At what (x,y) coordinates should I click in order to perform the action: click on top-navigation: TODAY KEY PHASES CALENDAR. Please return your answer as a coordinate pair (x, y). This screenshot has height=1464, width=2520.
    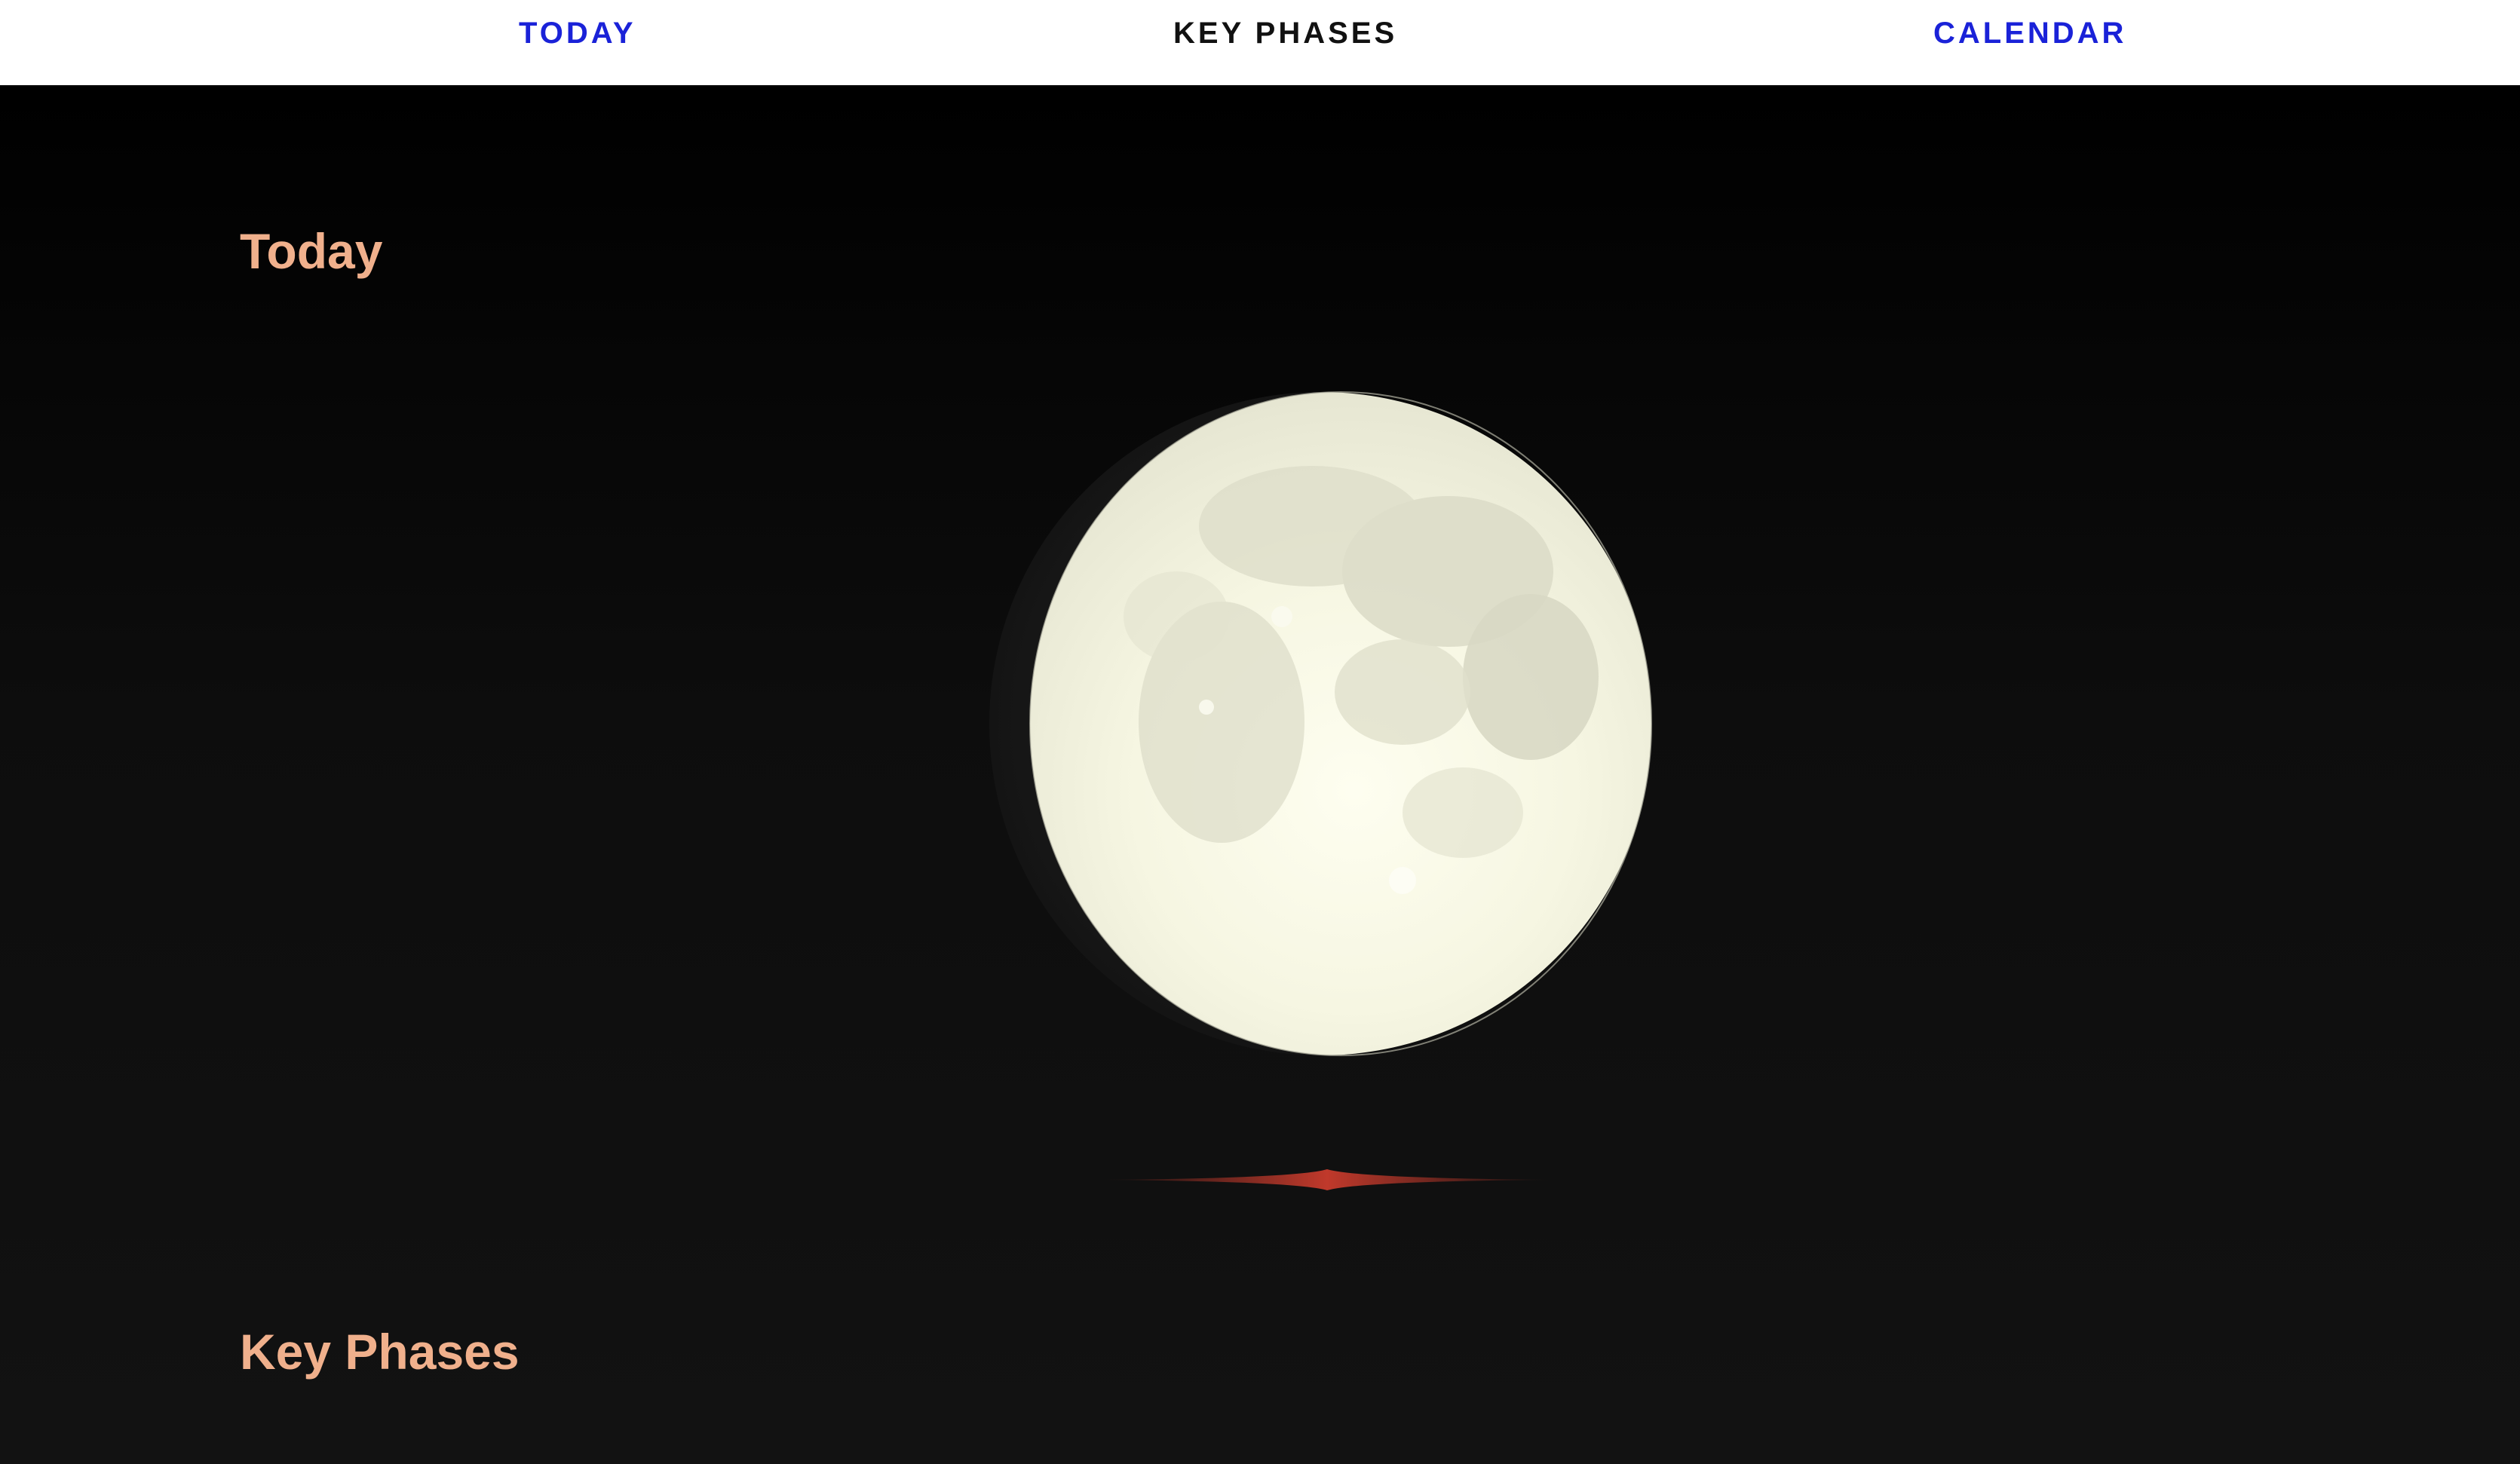
    Looking at the image, I should click on (1260, 42).